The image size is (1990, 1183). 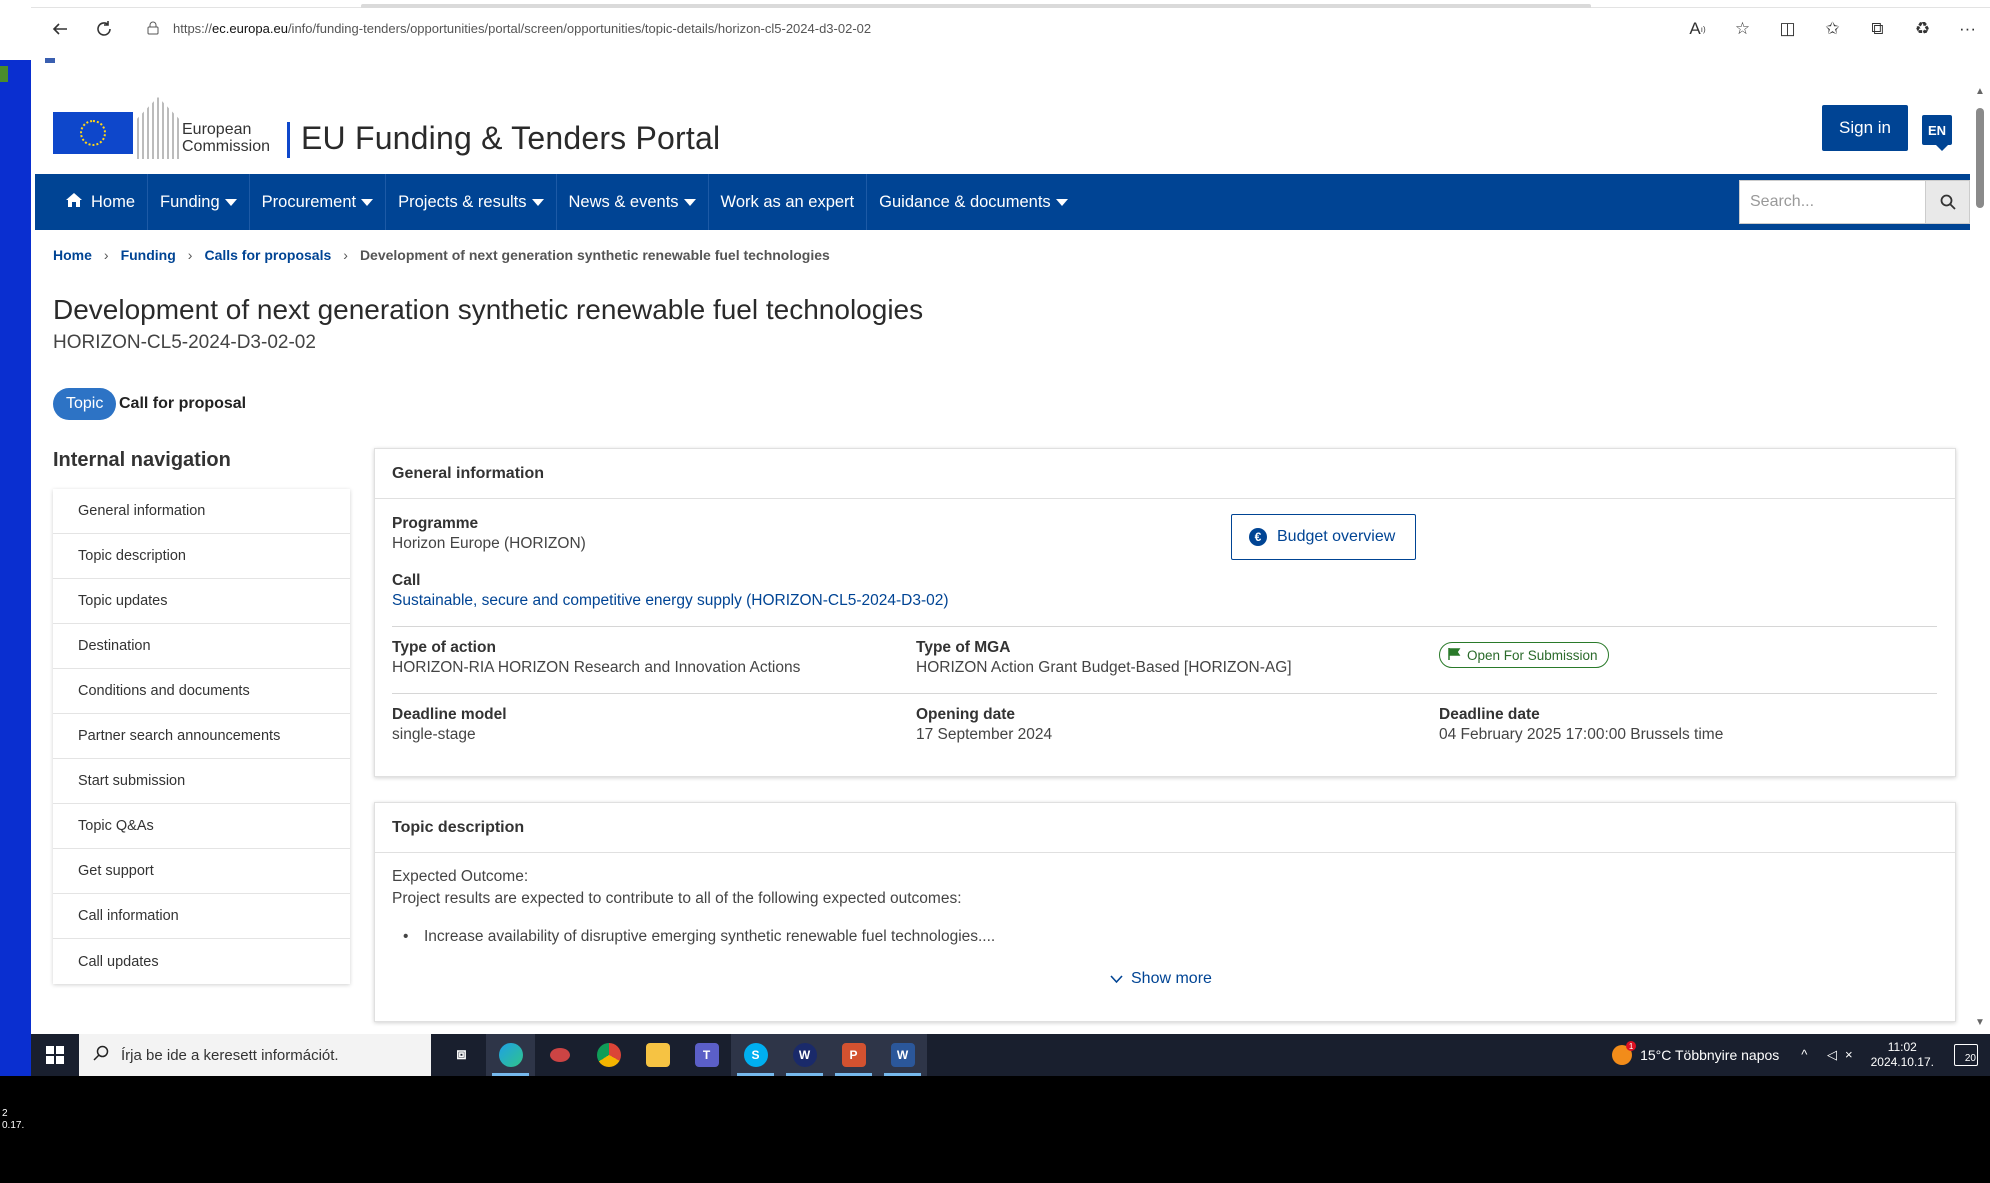 What do you see at coordinates (973, 202) in the screenshot?
I see `nav-guidance-documents: Guidance & documents` at bounding box center [973, 202].